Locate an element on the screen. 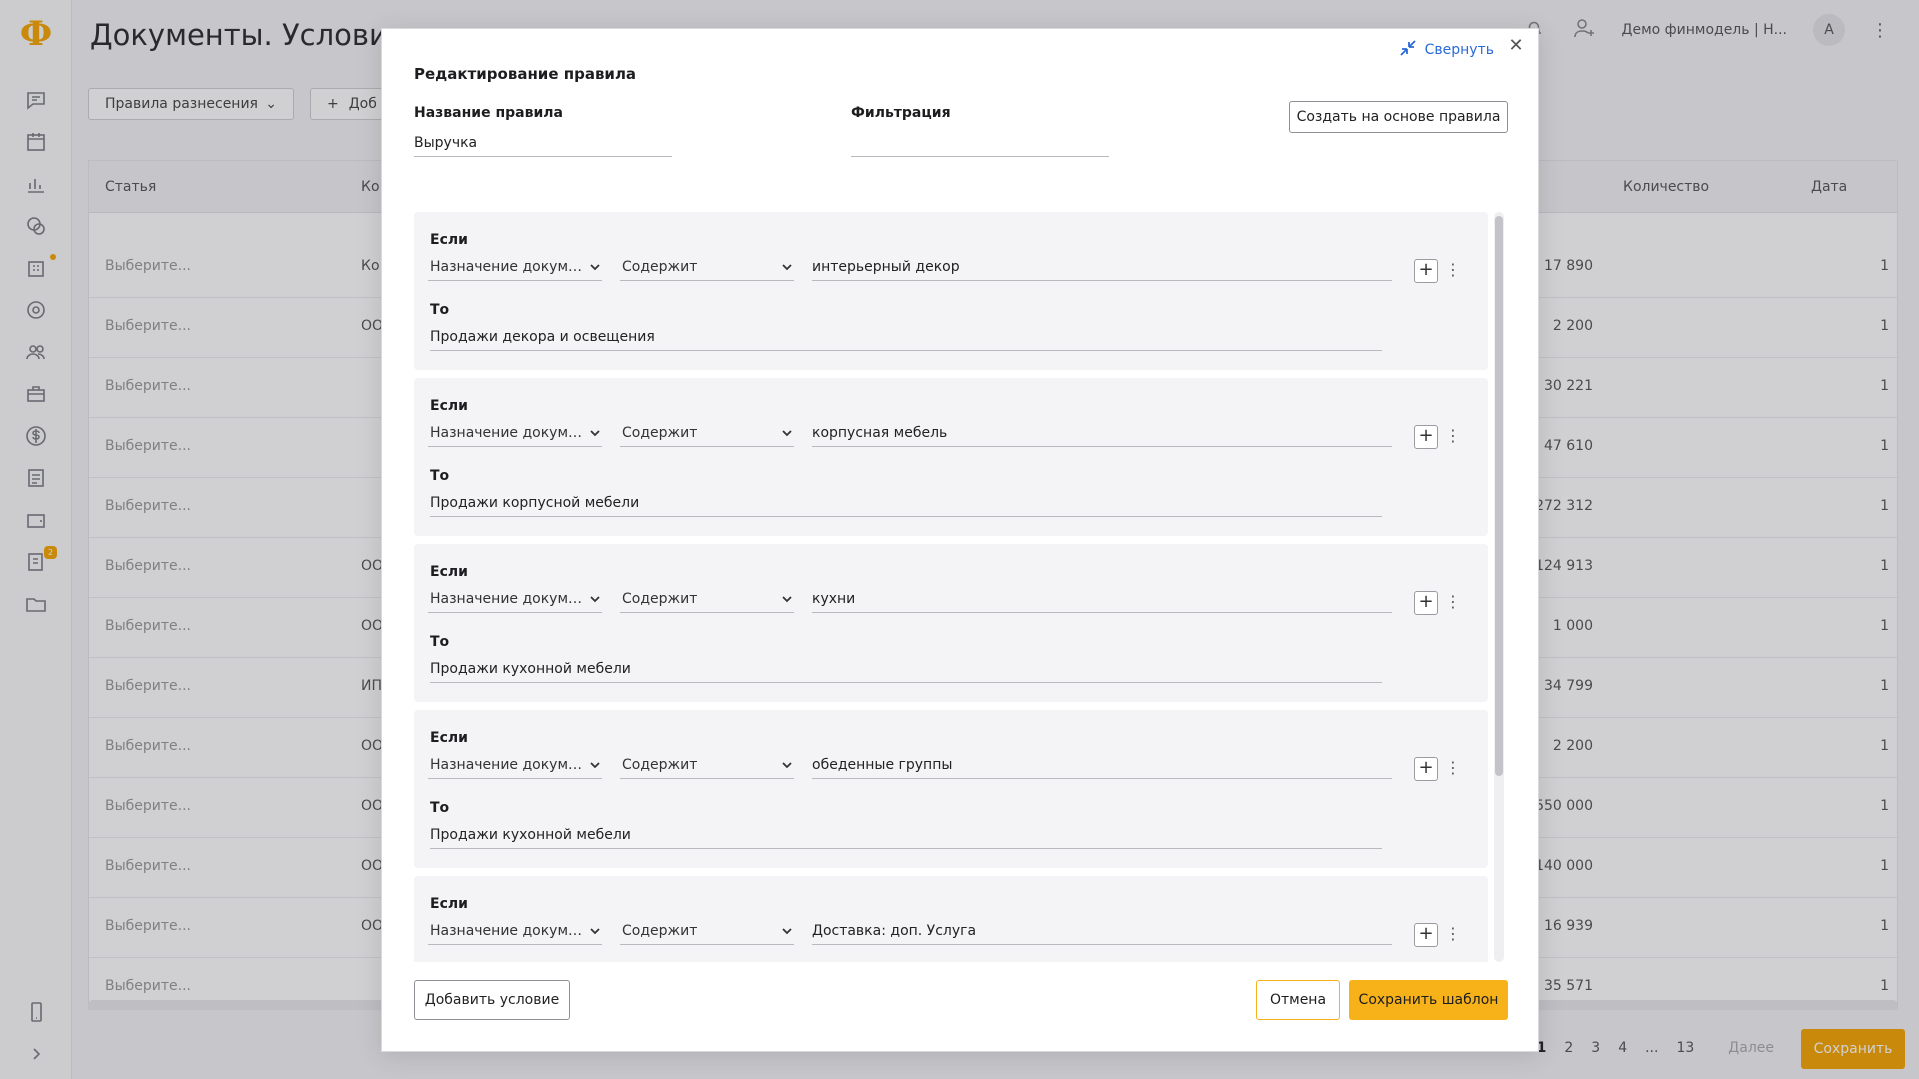 The image size is (1919, 1079). close-icon: ✕ is located at coordinates (1516, 46).